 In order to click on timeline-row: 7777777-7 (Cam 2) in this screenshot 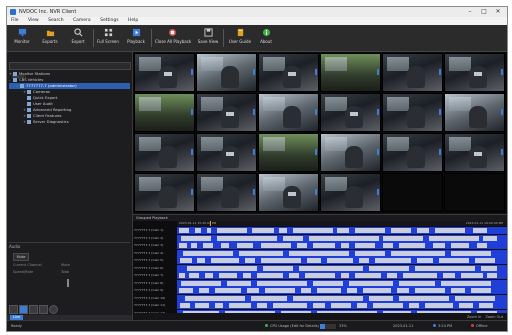, I will do `click(320, 238)`.